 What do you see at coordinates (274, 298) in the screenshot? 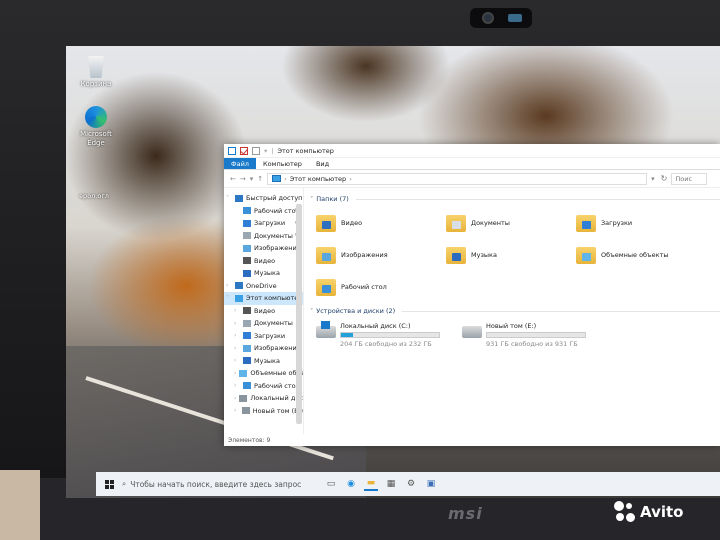
I see `nav-item-label: Этот компьютер` at bounding box center [274, 298].